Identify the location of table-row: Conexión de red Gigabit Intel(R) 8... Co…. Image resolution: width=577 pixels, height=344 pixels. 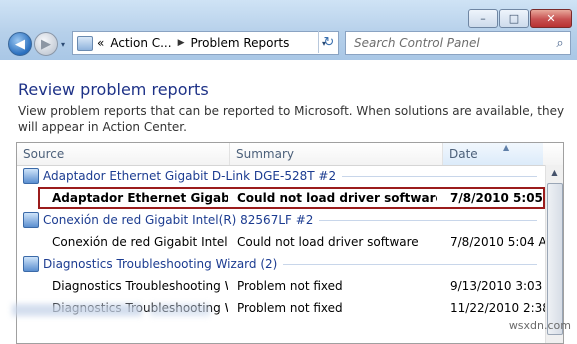
(281, 242).